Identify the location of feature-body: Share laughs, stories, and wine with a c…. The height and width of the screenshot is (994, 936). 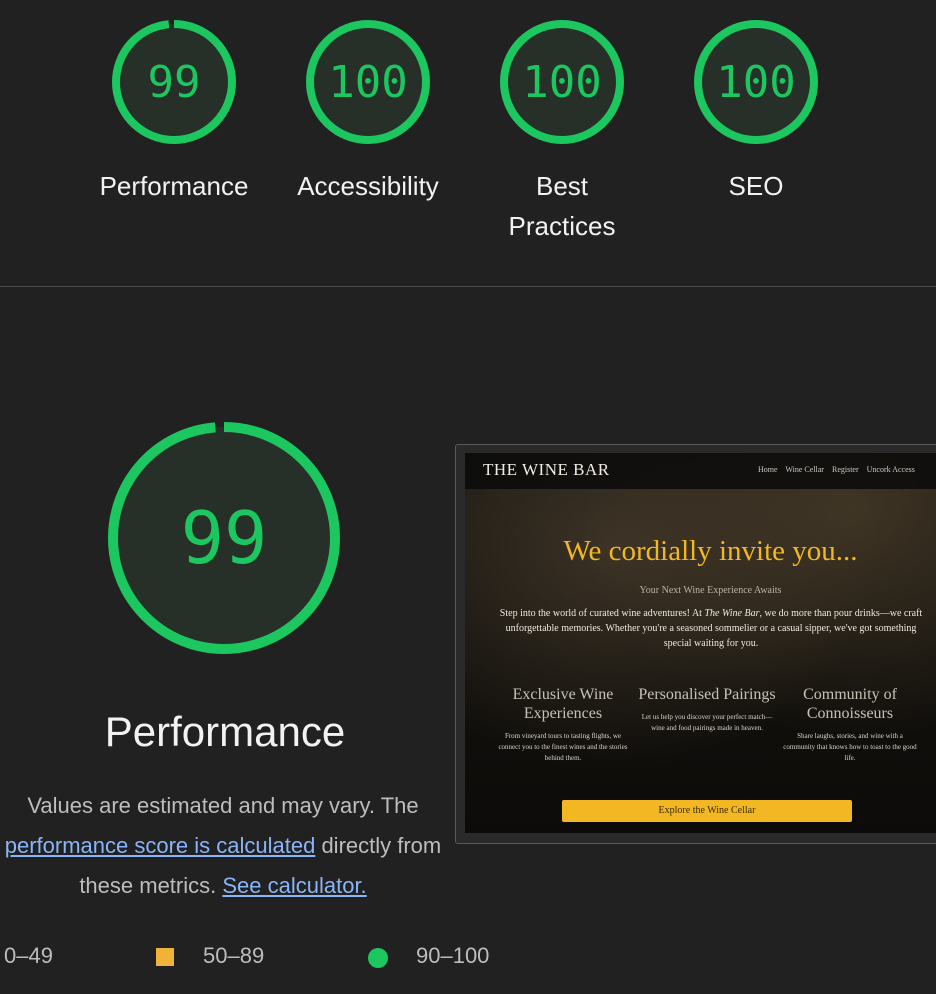
(850, 747).